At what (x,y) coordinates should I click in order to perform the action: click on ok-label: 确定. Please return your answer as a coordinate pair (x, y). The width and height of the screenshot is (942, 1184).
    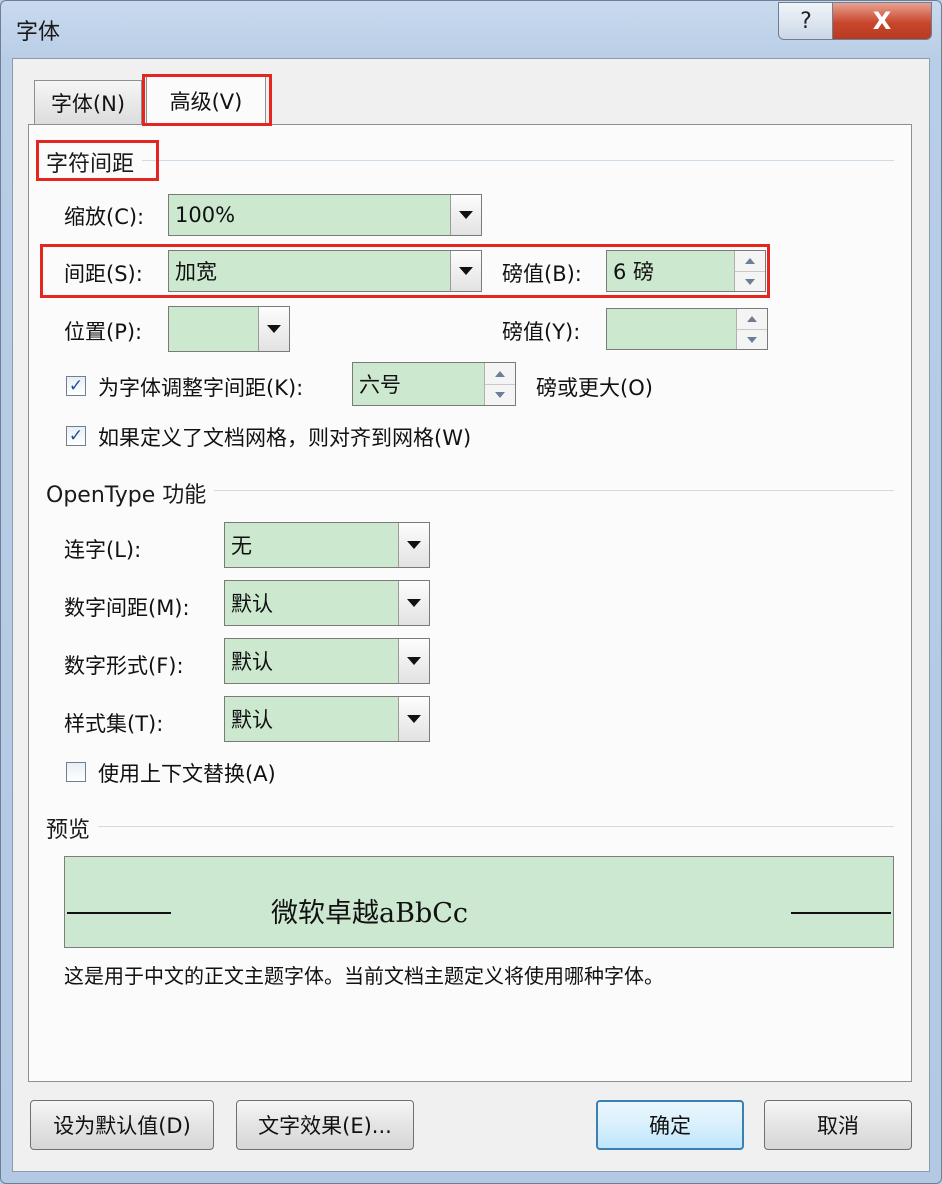
    Looking at the image, I should click on (670, 1126).